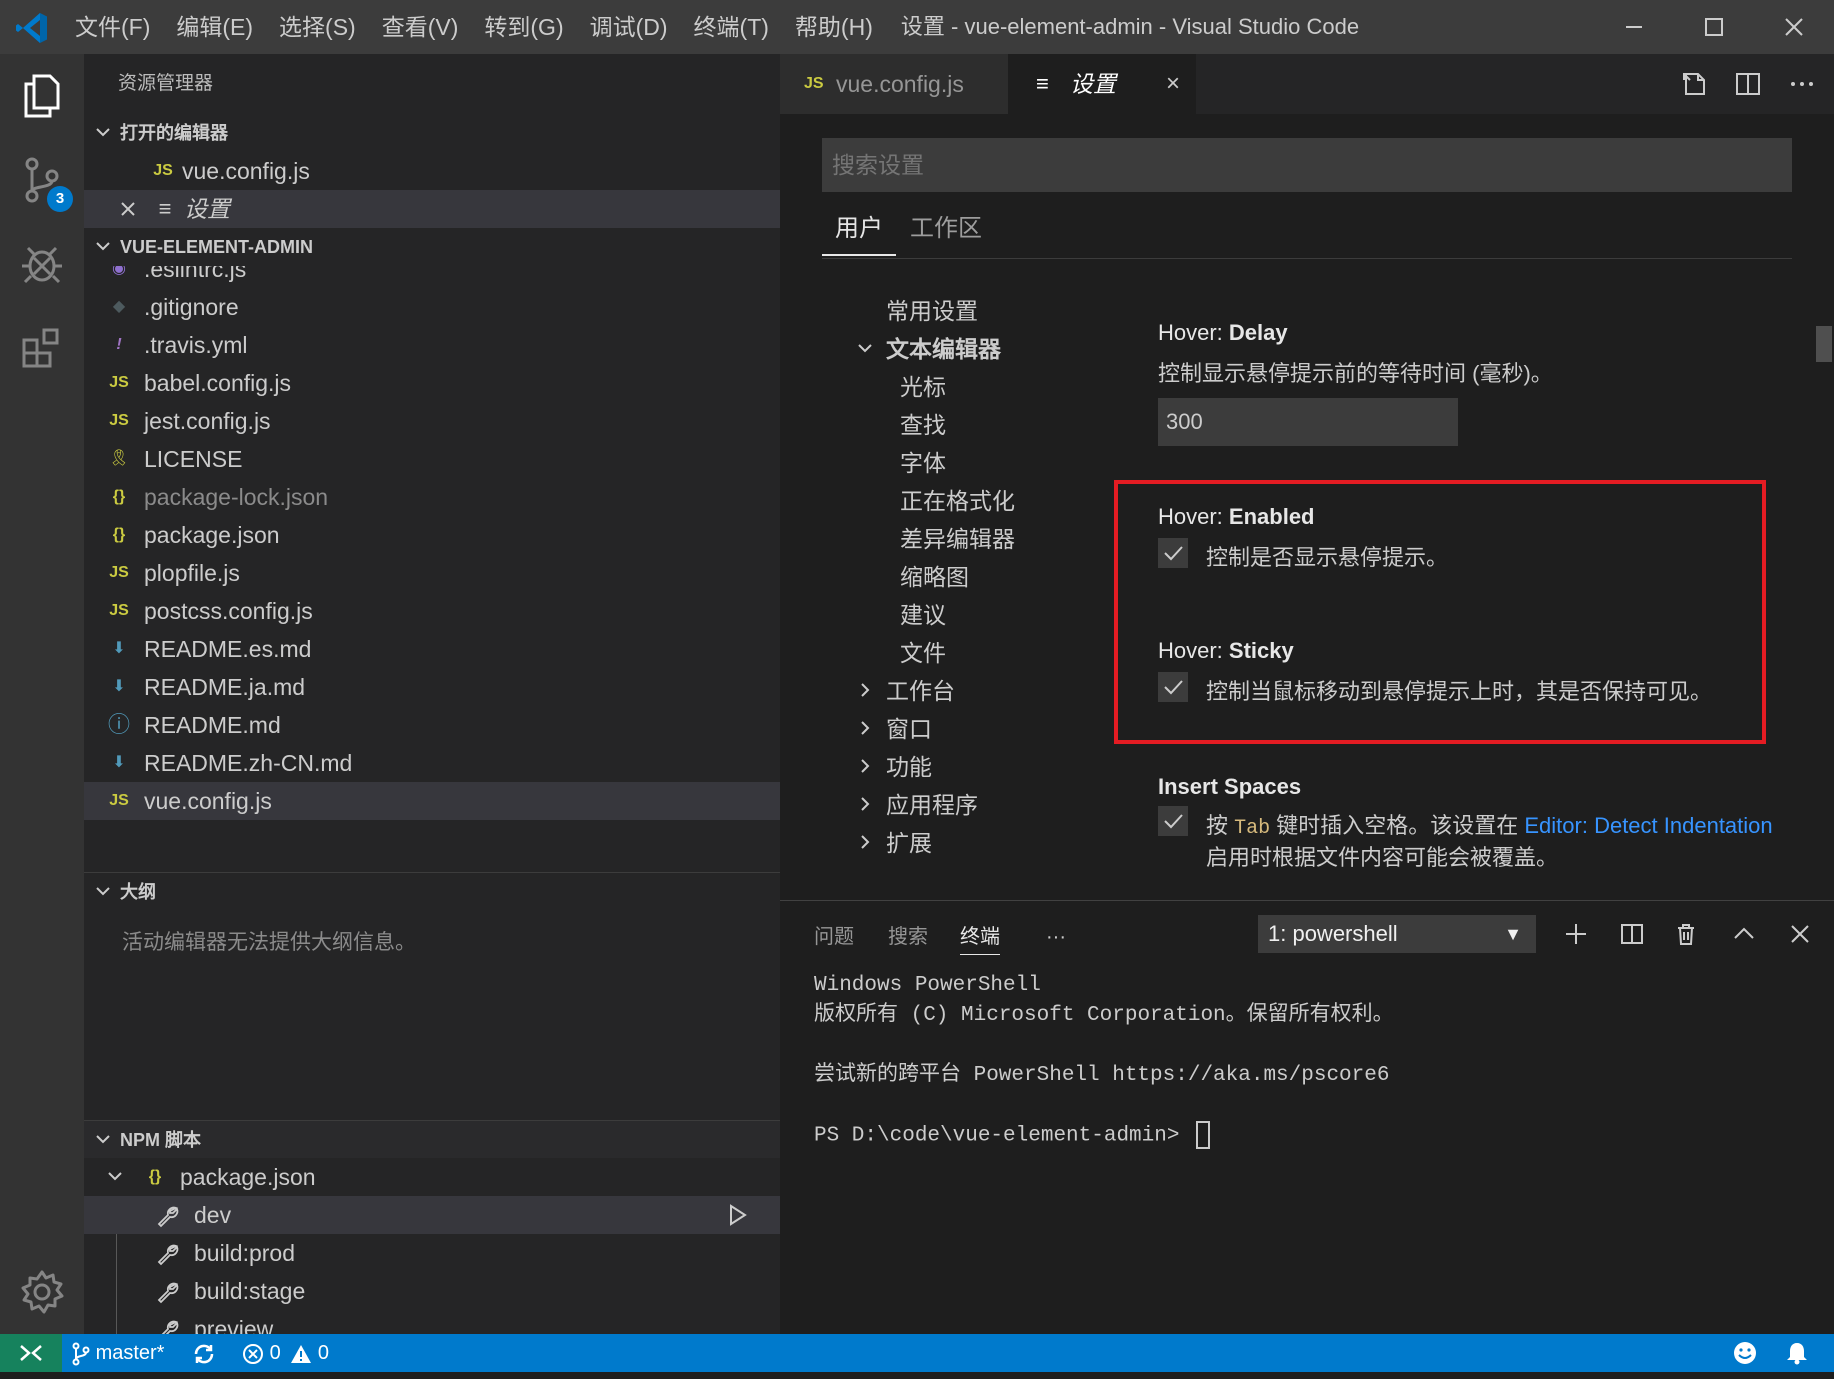 This screenshot has height=1379, width=1834. I want to click on toc-item-application: 应用程序, so click(919, 805).